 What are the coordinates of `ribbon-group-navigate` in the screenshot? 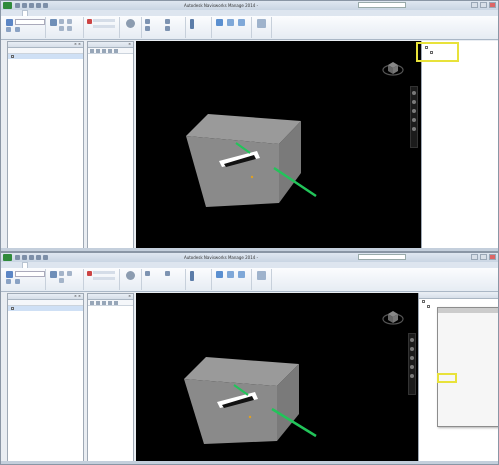 It's located at (102, 279).